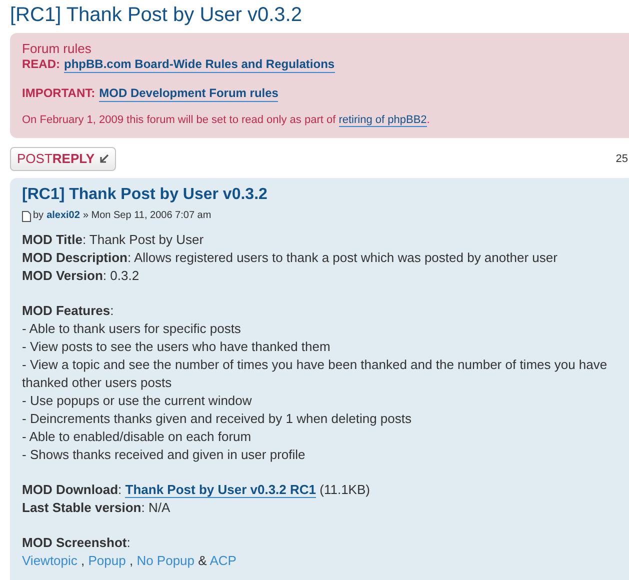 The width and height of the screenshot is (629, 580). I want to click on post-reply-button: POSTREPLY, so click(63, 159).